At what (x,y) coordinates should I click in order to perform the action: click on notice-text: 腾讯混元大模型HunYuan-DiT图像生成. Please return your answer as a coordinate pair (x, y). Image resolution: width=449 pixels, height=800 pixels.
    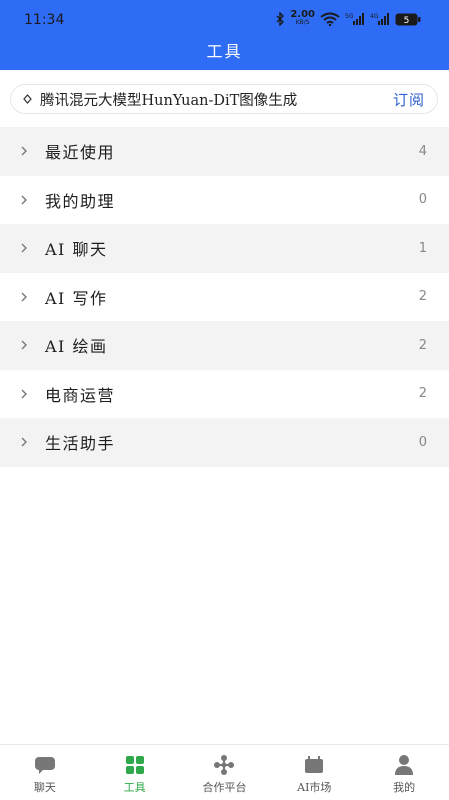
    Looking at the image, I should click on (216, 99).